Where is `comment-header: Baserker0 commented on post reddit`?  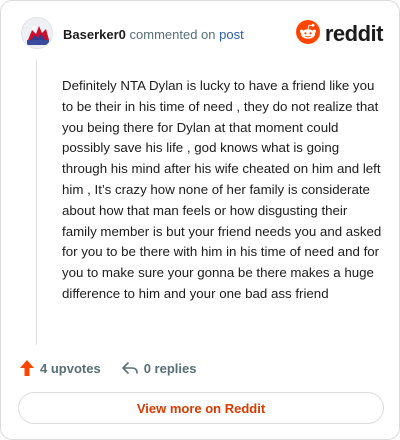 comment-header: Baserker0 commented on post reddit is located at coordinates (202, 34).